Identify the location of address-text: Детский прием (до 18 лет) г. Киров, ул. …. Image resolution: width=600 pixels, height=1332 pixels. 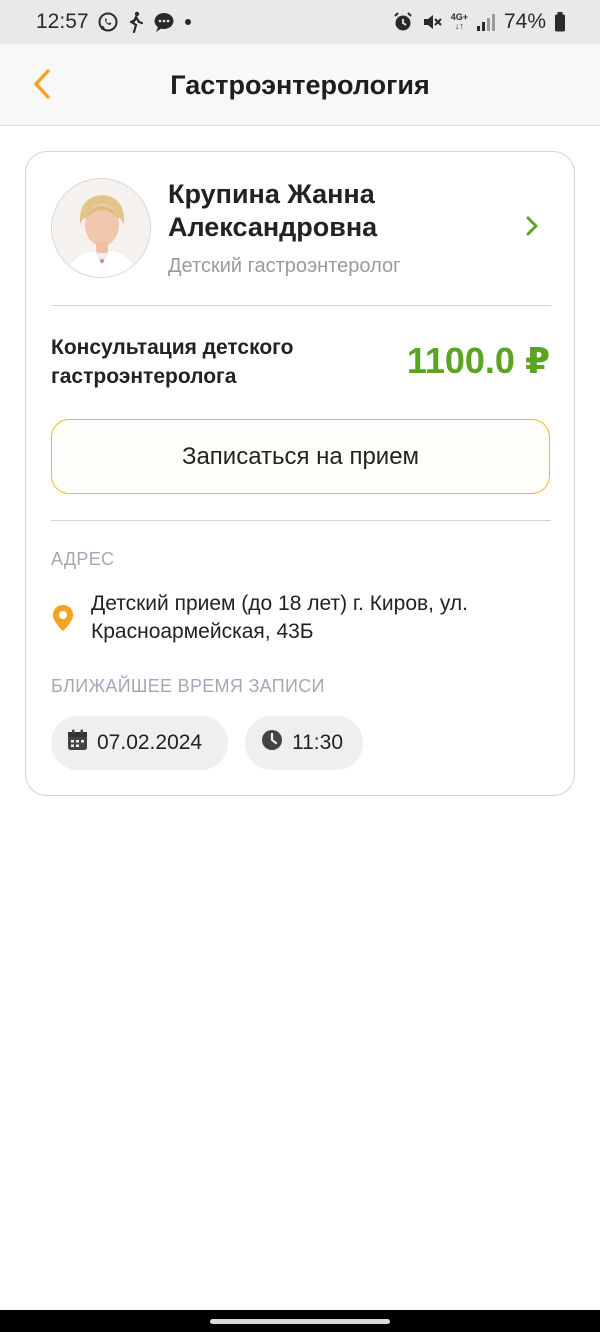
(279, 617).